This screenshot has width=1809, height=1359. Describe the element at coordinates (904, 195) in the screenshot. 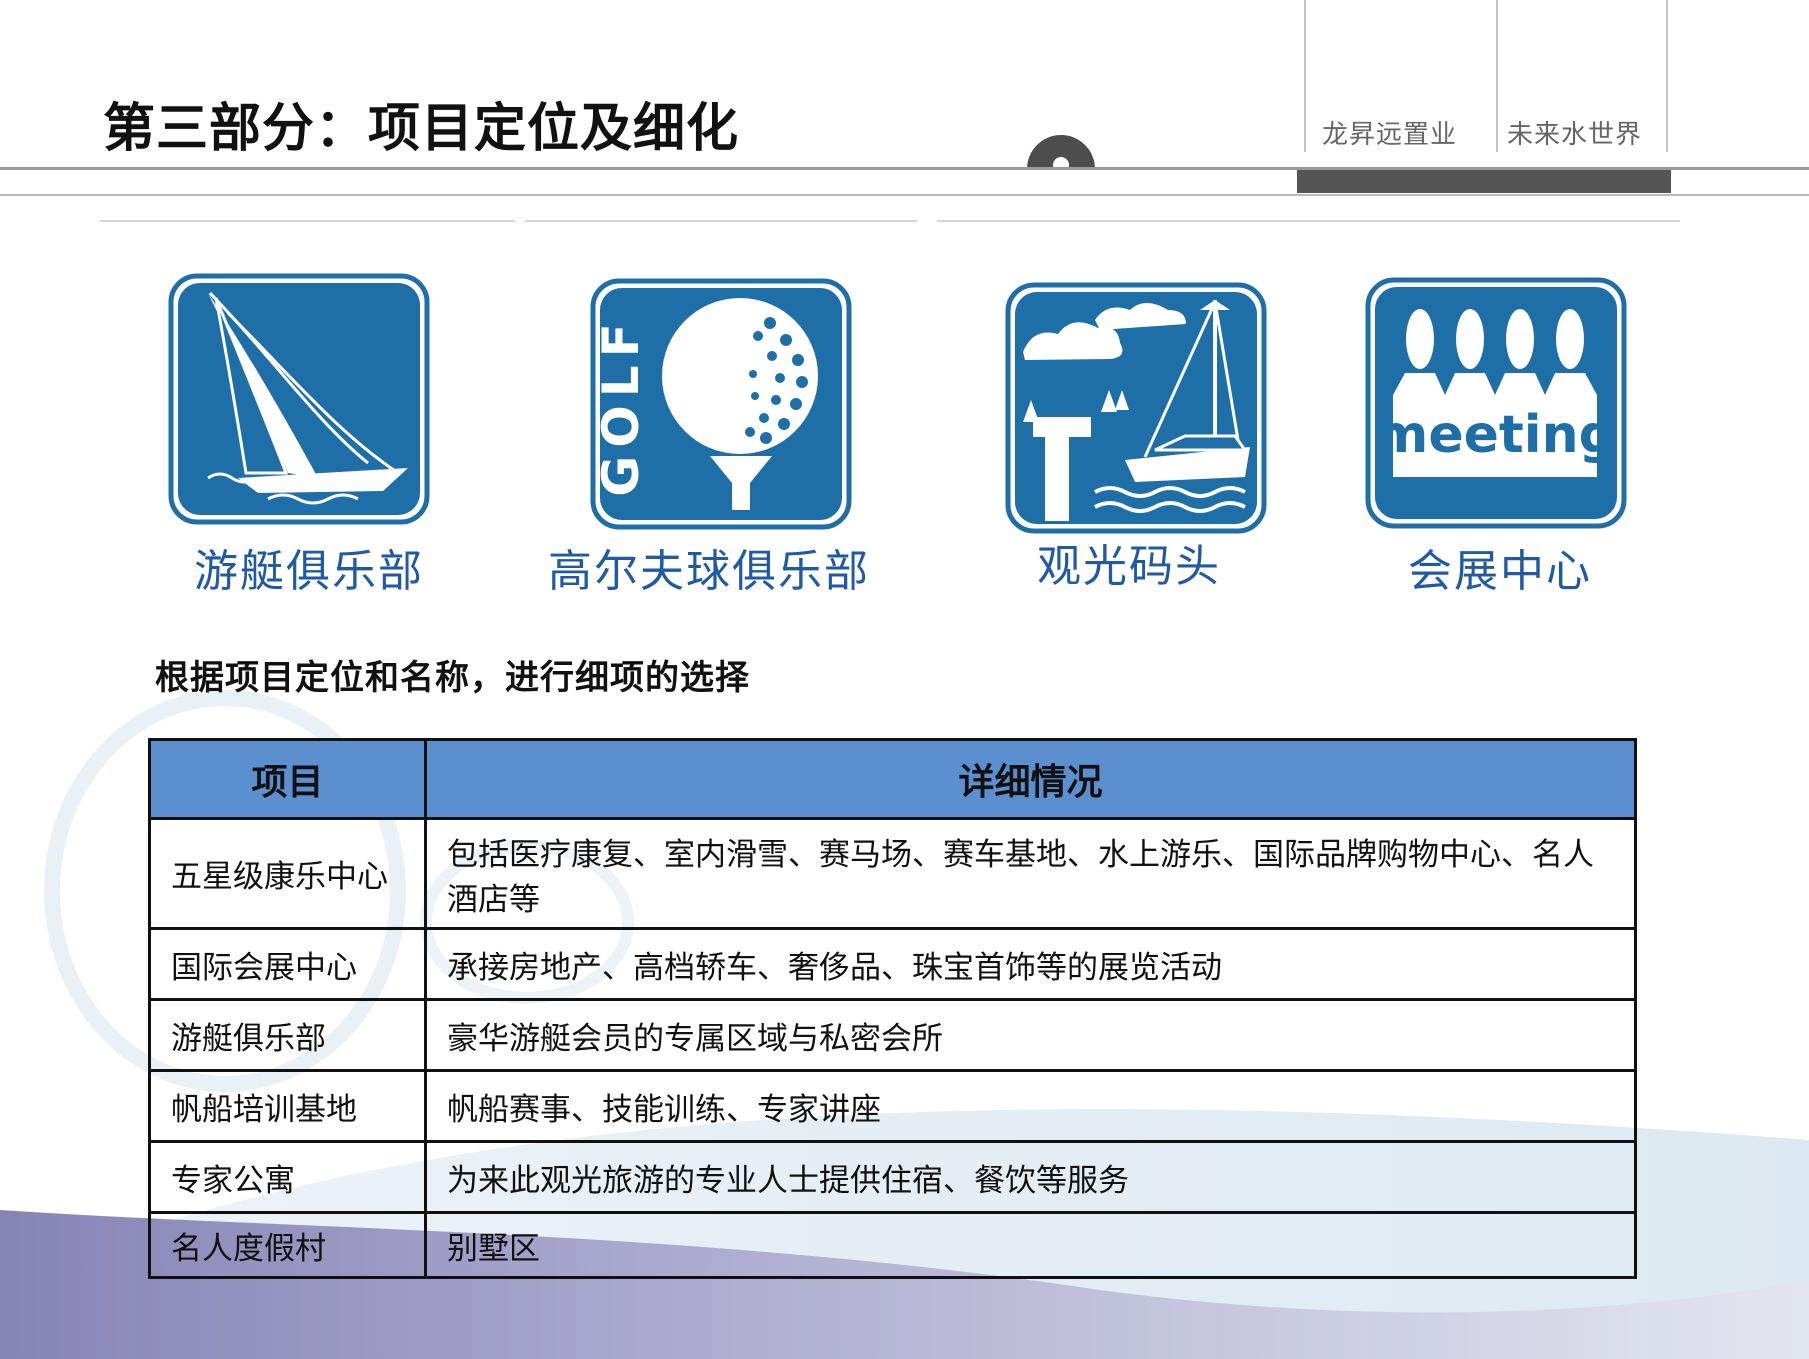

I see `header-rule` at that location.